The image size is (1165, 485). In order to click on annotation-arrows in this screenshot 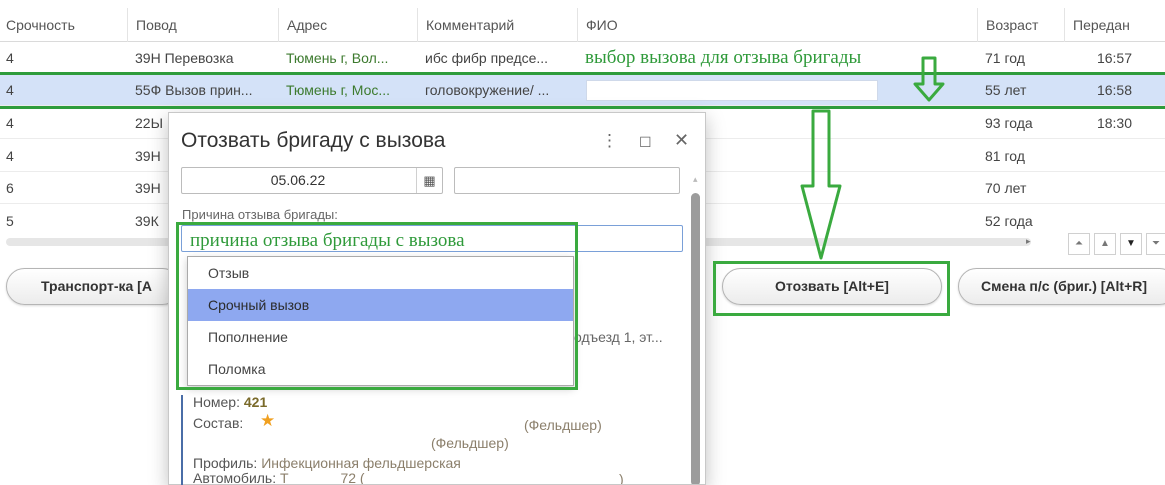, I will do `click(872, 158)`.